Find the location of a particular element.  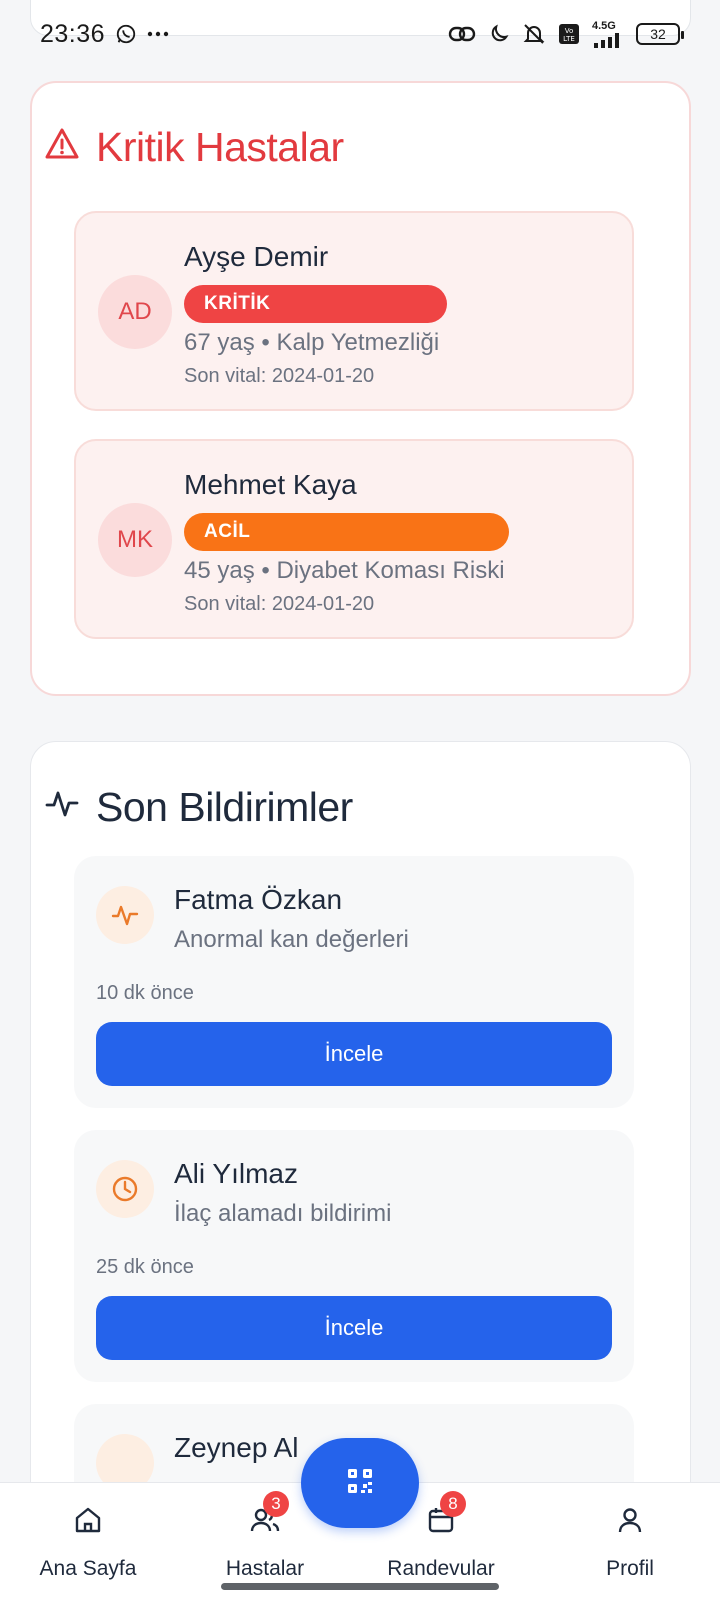

users-icon: 3 is located at coordinates (269, 1514).